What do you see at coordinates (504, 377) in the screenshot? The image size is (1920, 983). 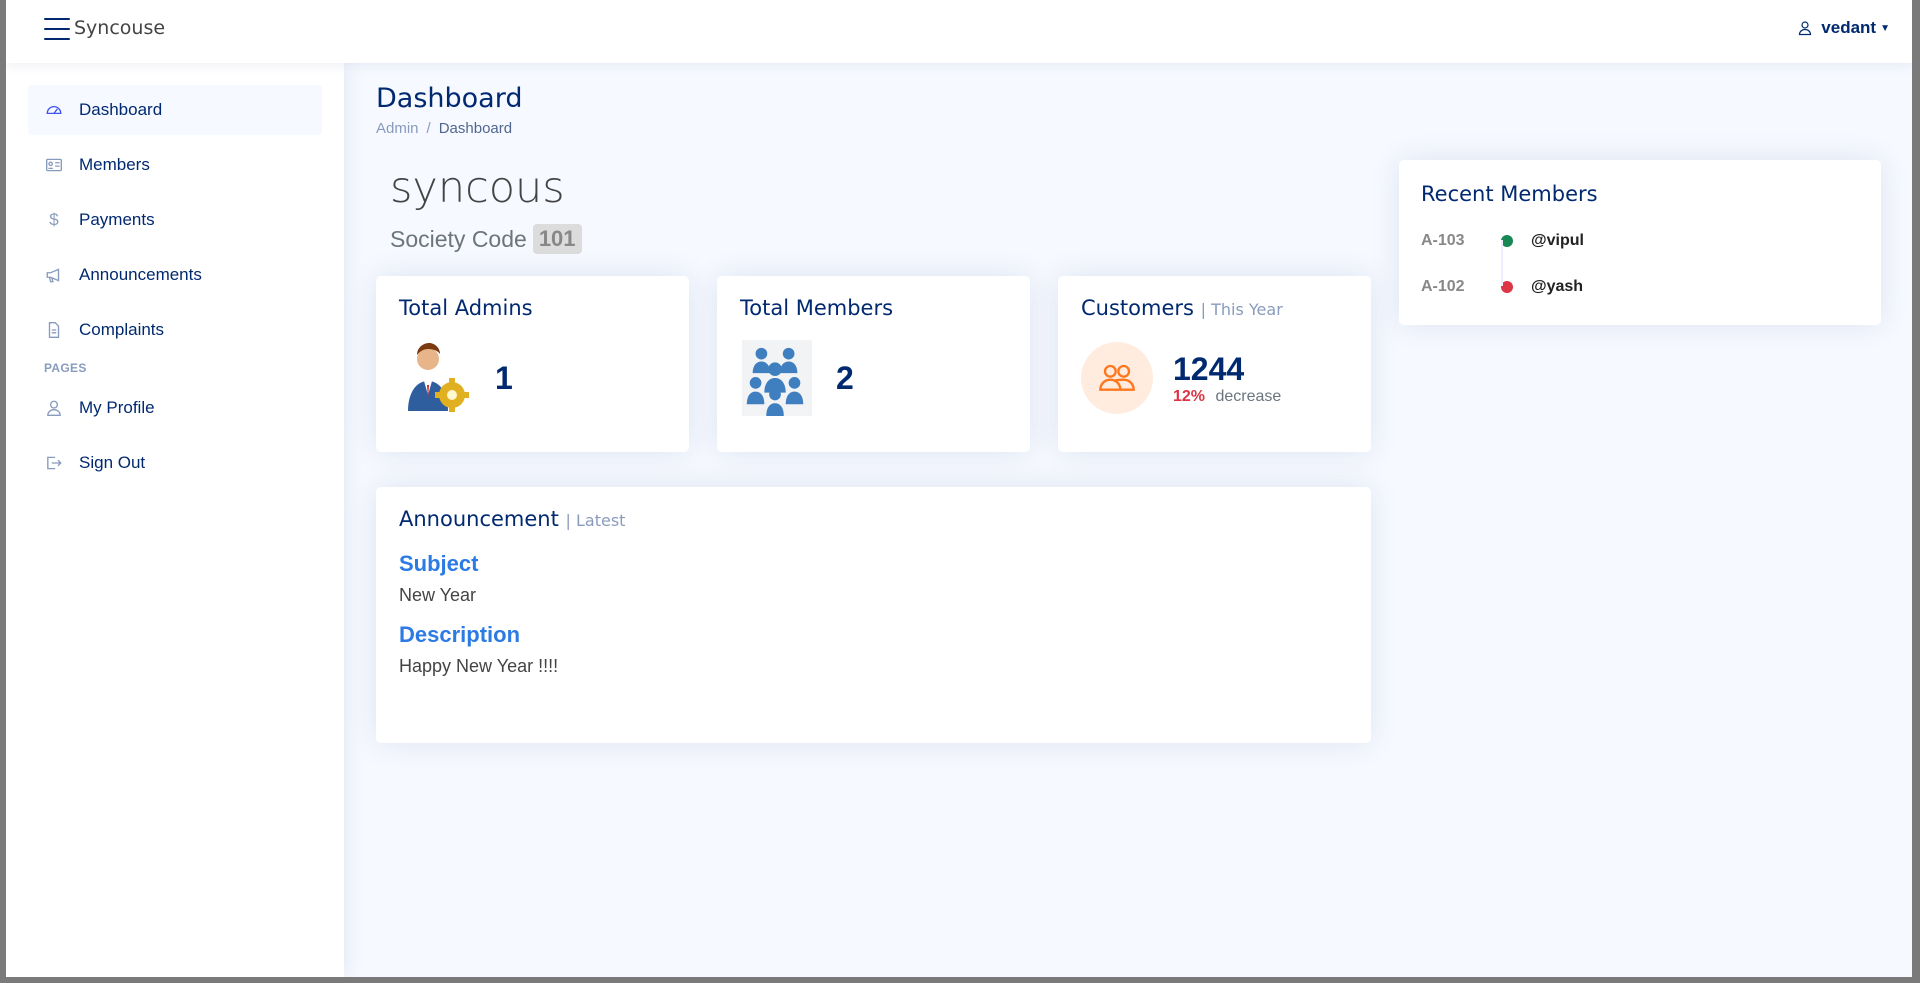 I see `total-admins-value: 1` at bounding box center [504, 377].